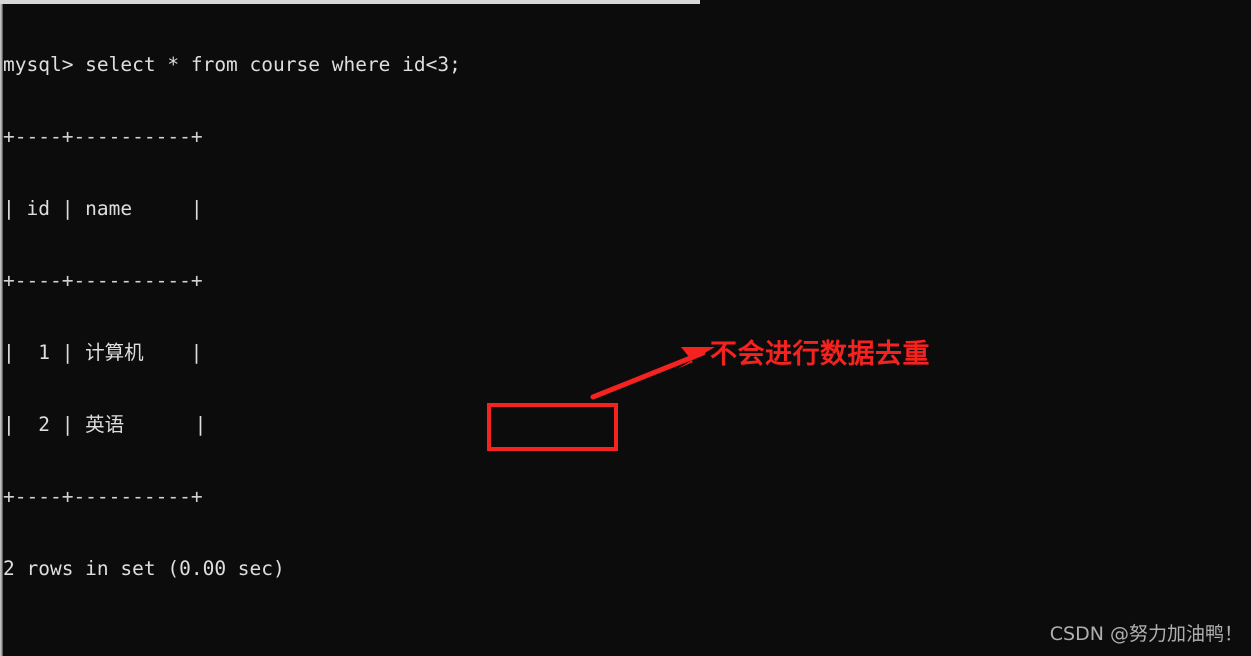  I want to click on terminal-line-prompt-1: mysql> select * from course where id<3;, so click(232, 64).